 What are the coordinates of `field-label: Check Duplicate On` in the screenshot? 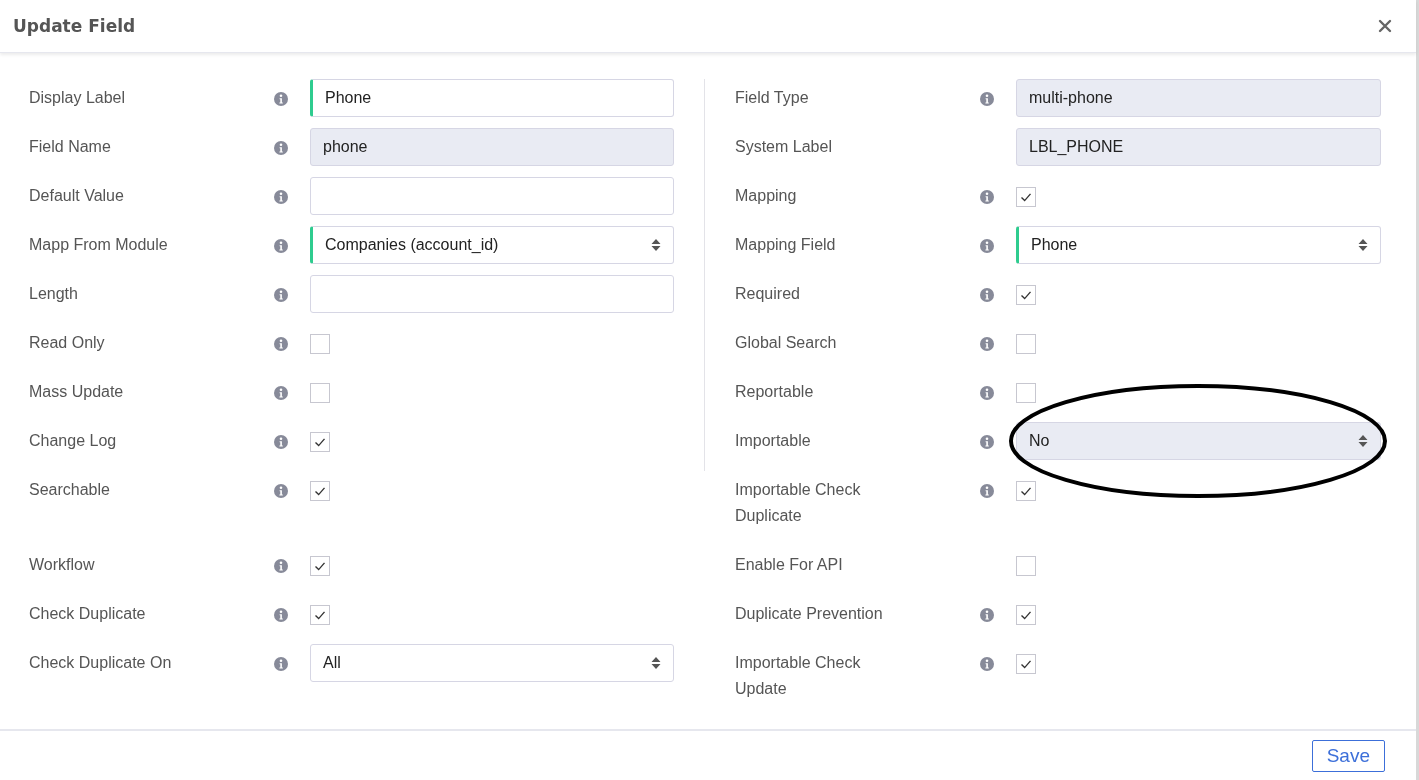 It's located at (100, 663).